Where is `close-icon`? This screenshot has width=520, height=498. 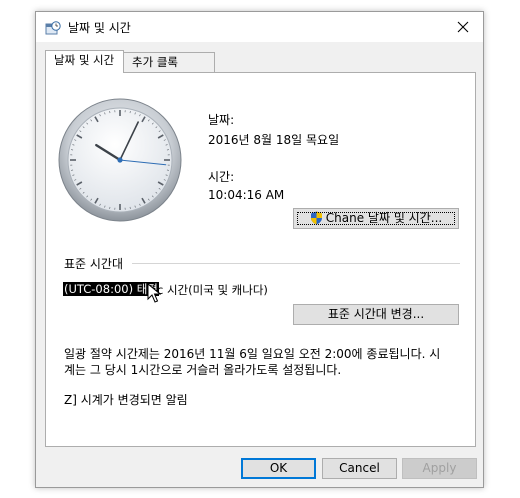 close-icon is located at coordinates (463, 27).